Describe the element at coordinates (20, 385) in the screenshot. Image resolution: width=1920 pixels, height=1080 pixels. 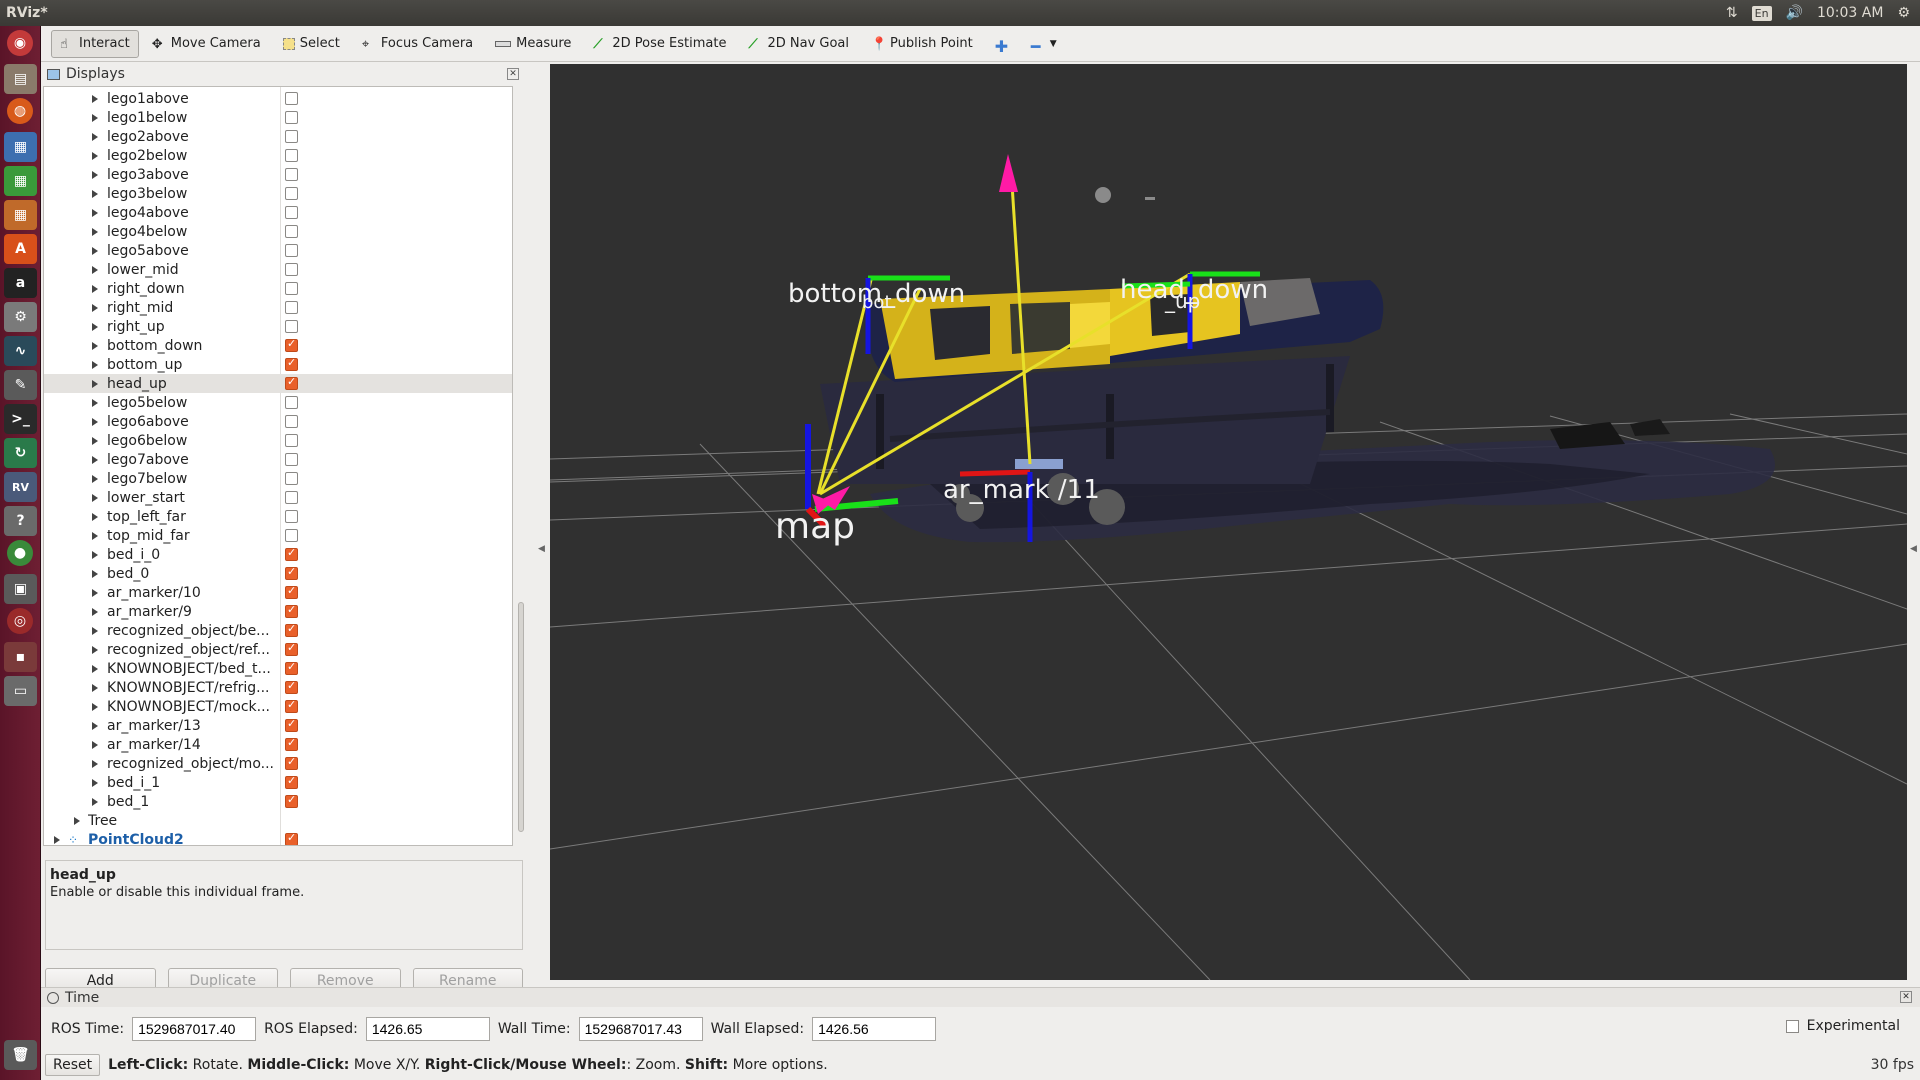
I see `text-editor-icon: ✎` at that location.